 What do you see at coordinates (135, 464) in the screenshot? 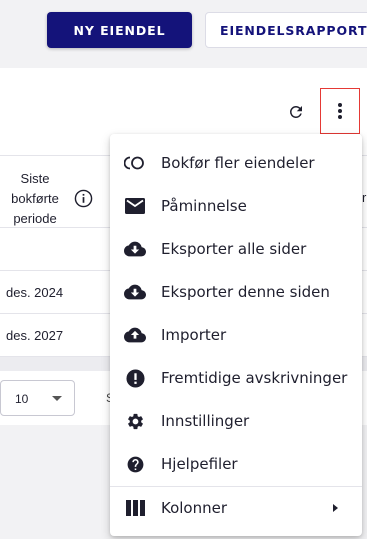
I see `help-circle-icon` at bounding box center [135, 464].